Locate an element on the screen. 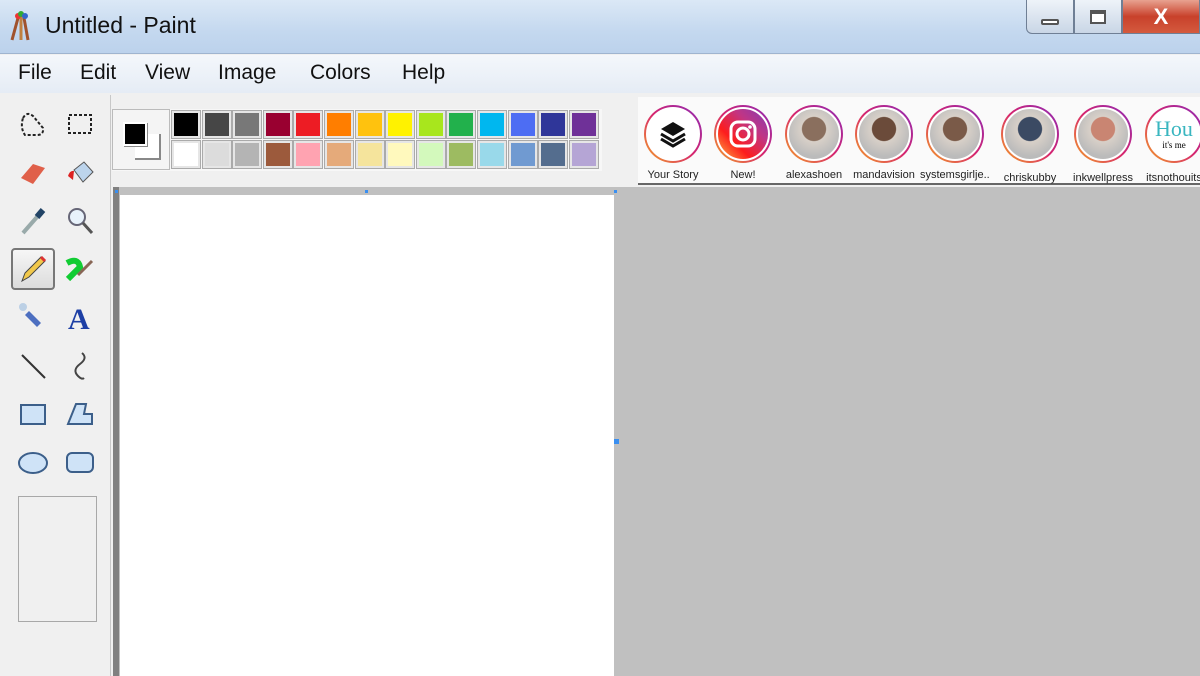 This screenshot has height=676, width=1200. story-label: mandavision is located at coordinates (884, 175).